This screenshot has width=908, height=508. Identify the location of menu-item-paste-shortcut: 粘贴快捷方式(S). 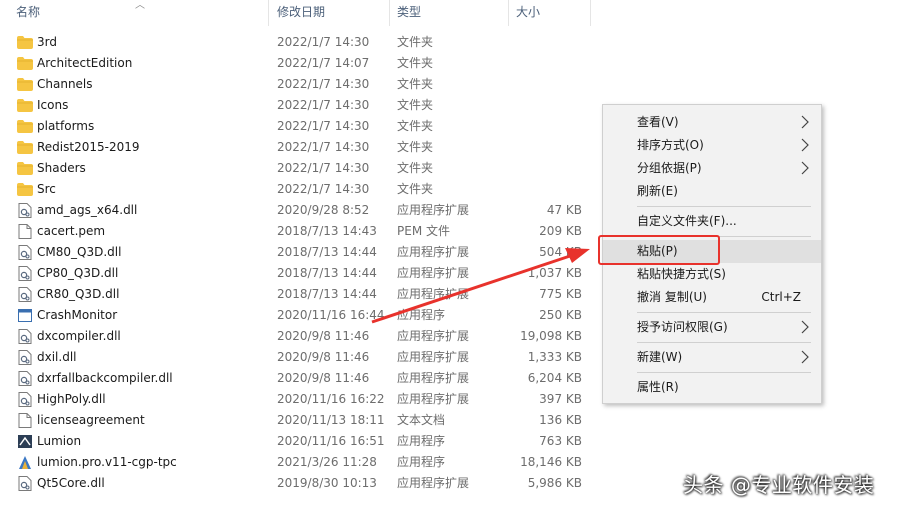
(712, 274).